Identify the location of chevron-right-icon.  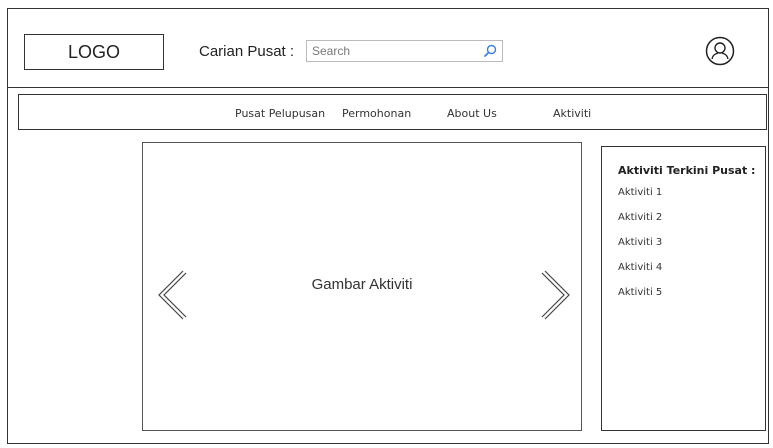
(557, 295).